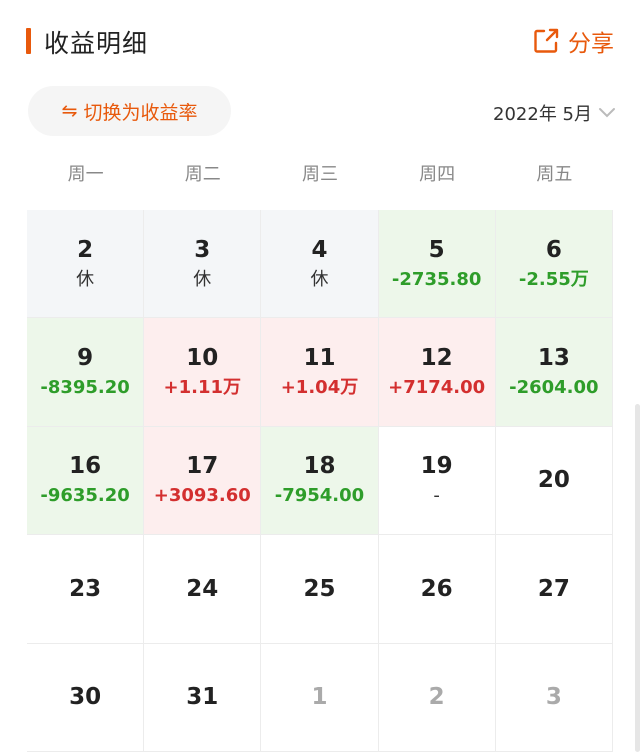 This screenshot has height=752, width=640. What do you see at coordinates (28, 41) in the screenshot?
I see `title-accent-bar` at bounding box center [28, 41].